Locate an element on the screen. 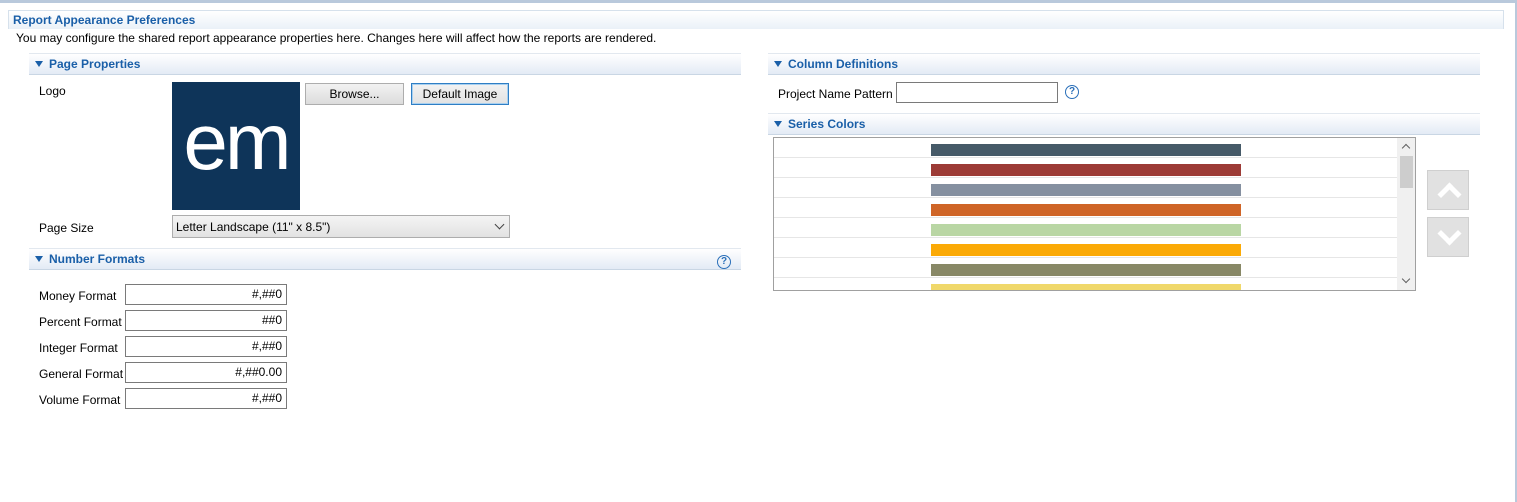  vertical-scrollbar is located at coordinates (1406, 214).